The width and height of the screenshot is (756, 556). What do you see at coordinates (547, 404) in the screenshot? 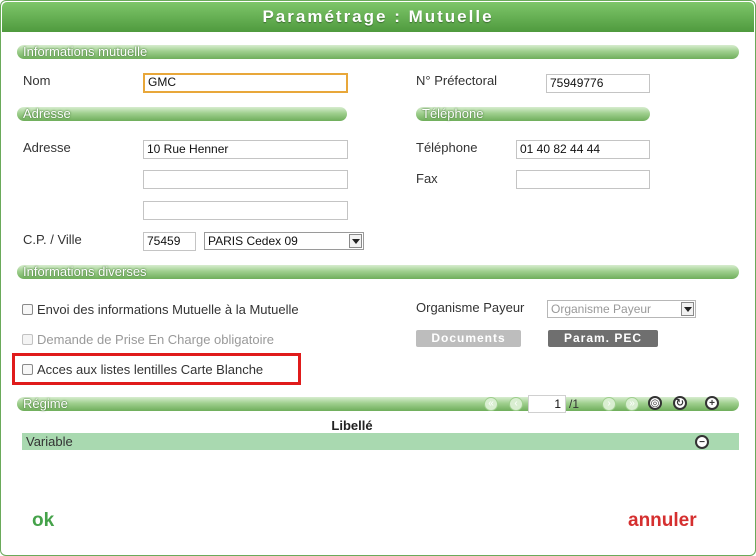
I see `page-number-input: 1` at bounding box center [547, 404].